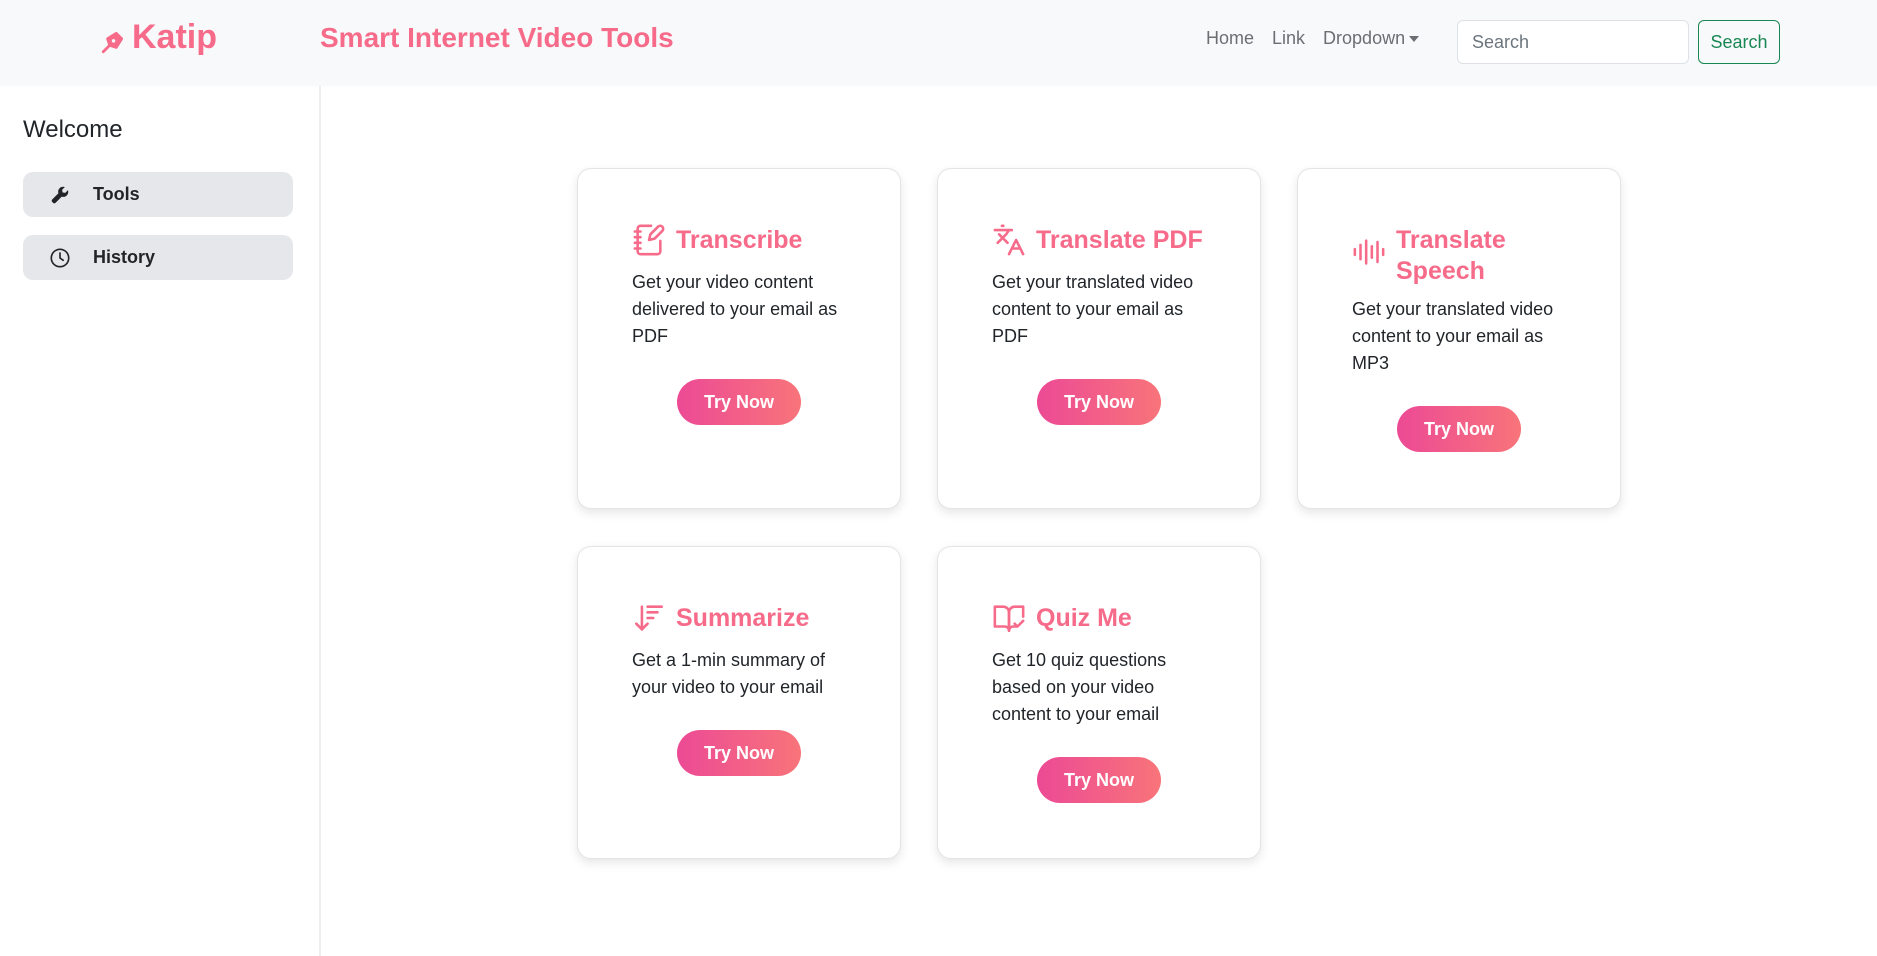 The image size is (1877, 956). What do you see at coordinates (73, 129) in the screenshot?
I see `sidebar-heading: Welcome` at bounding box center [73, 129].